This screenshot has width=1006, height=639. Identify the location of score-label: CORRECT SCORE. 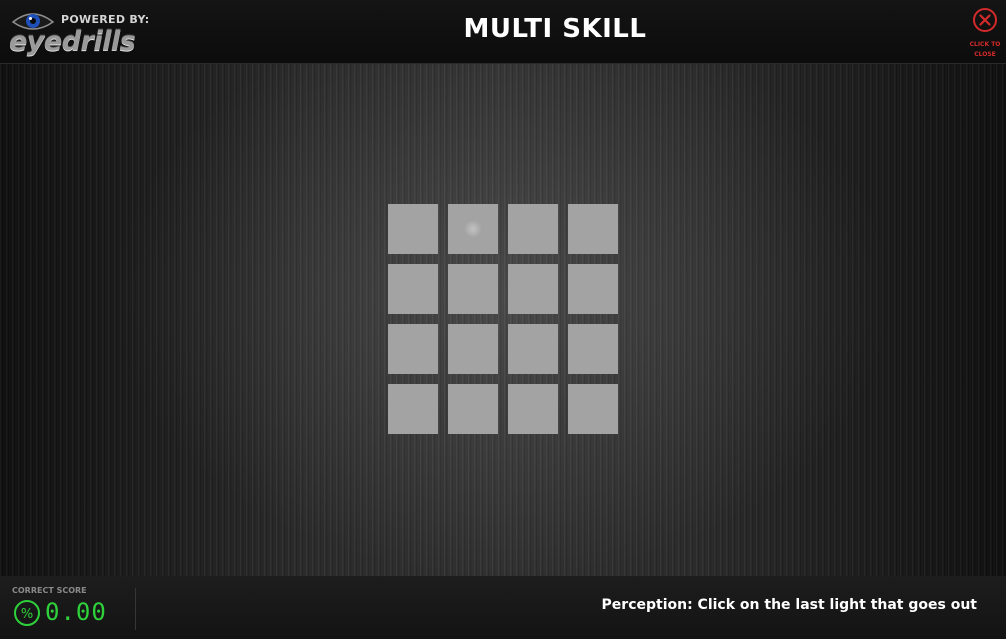
(49, 590).